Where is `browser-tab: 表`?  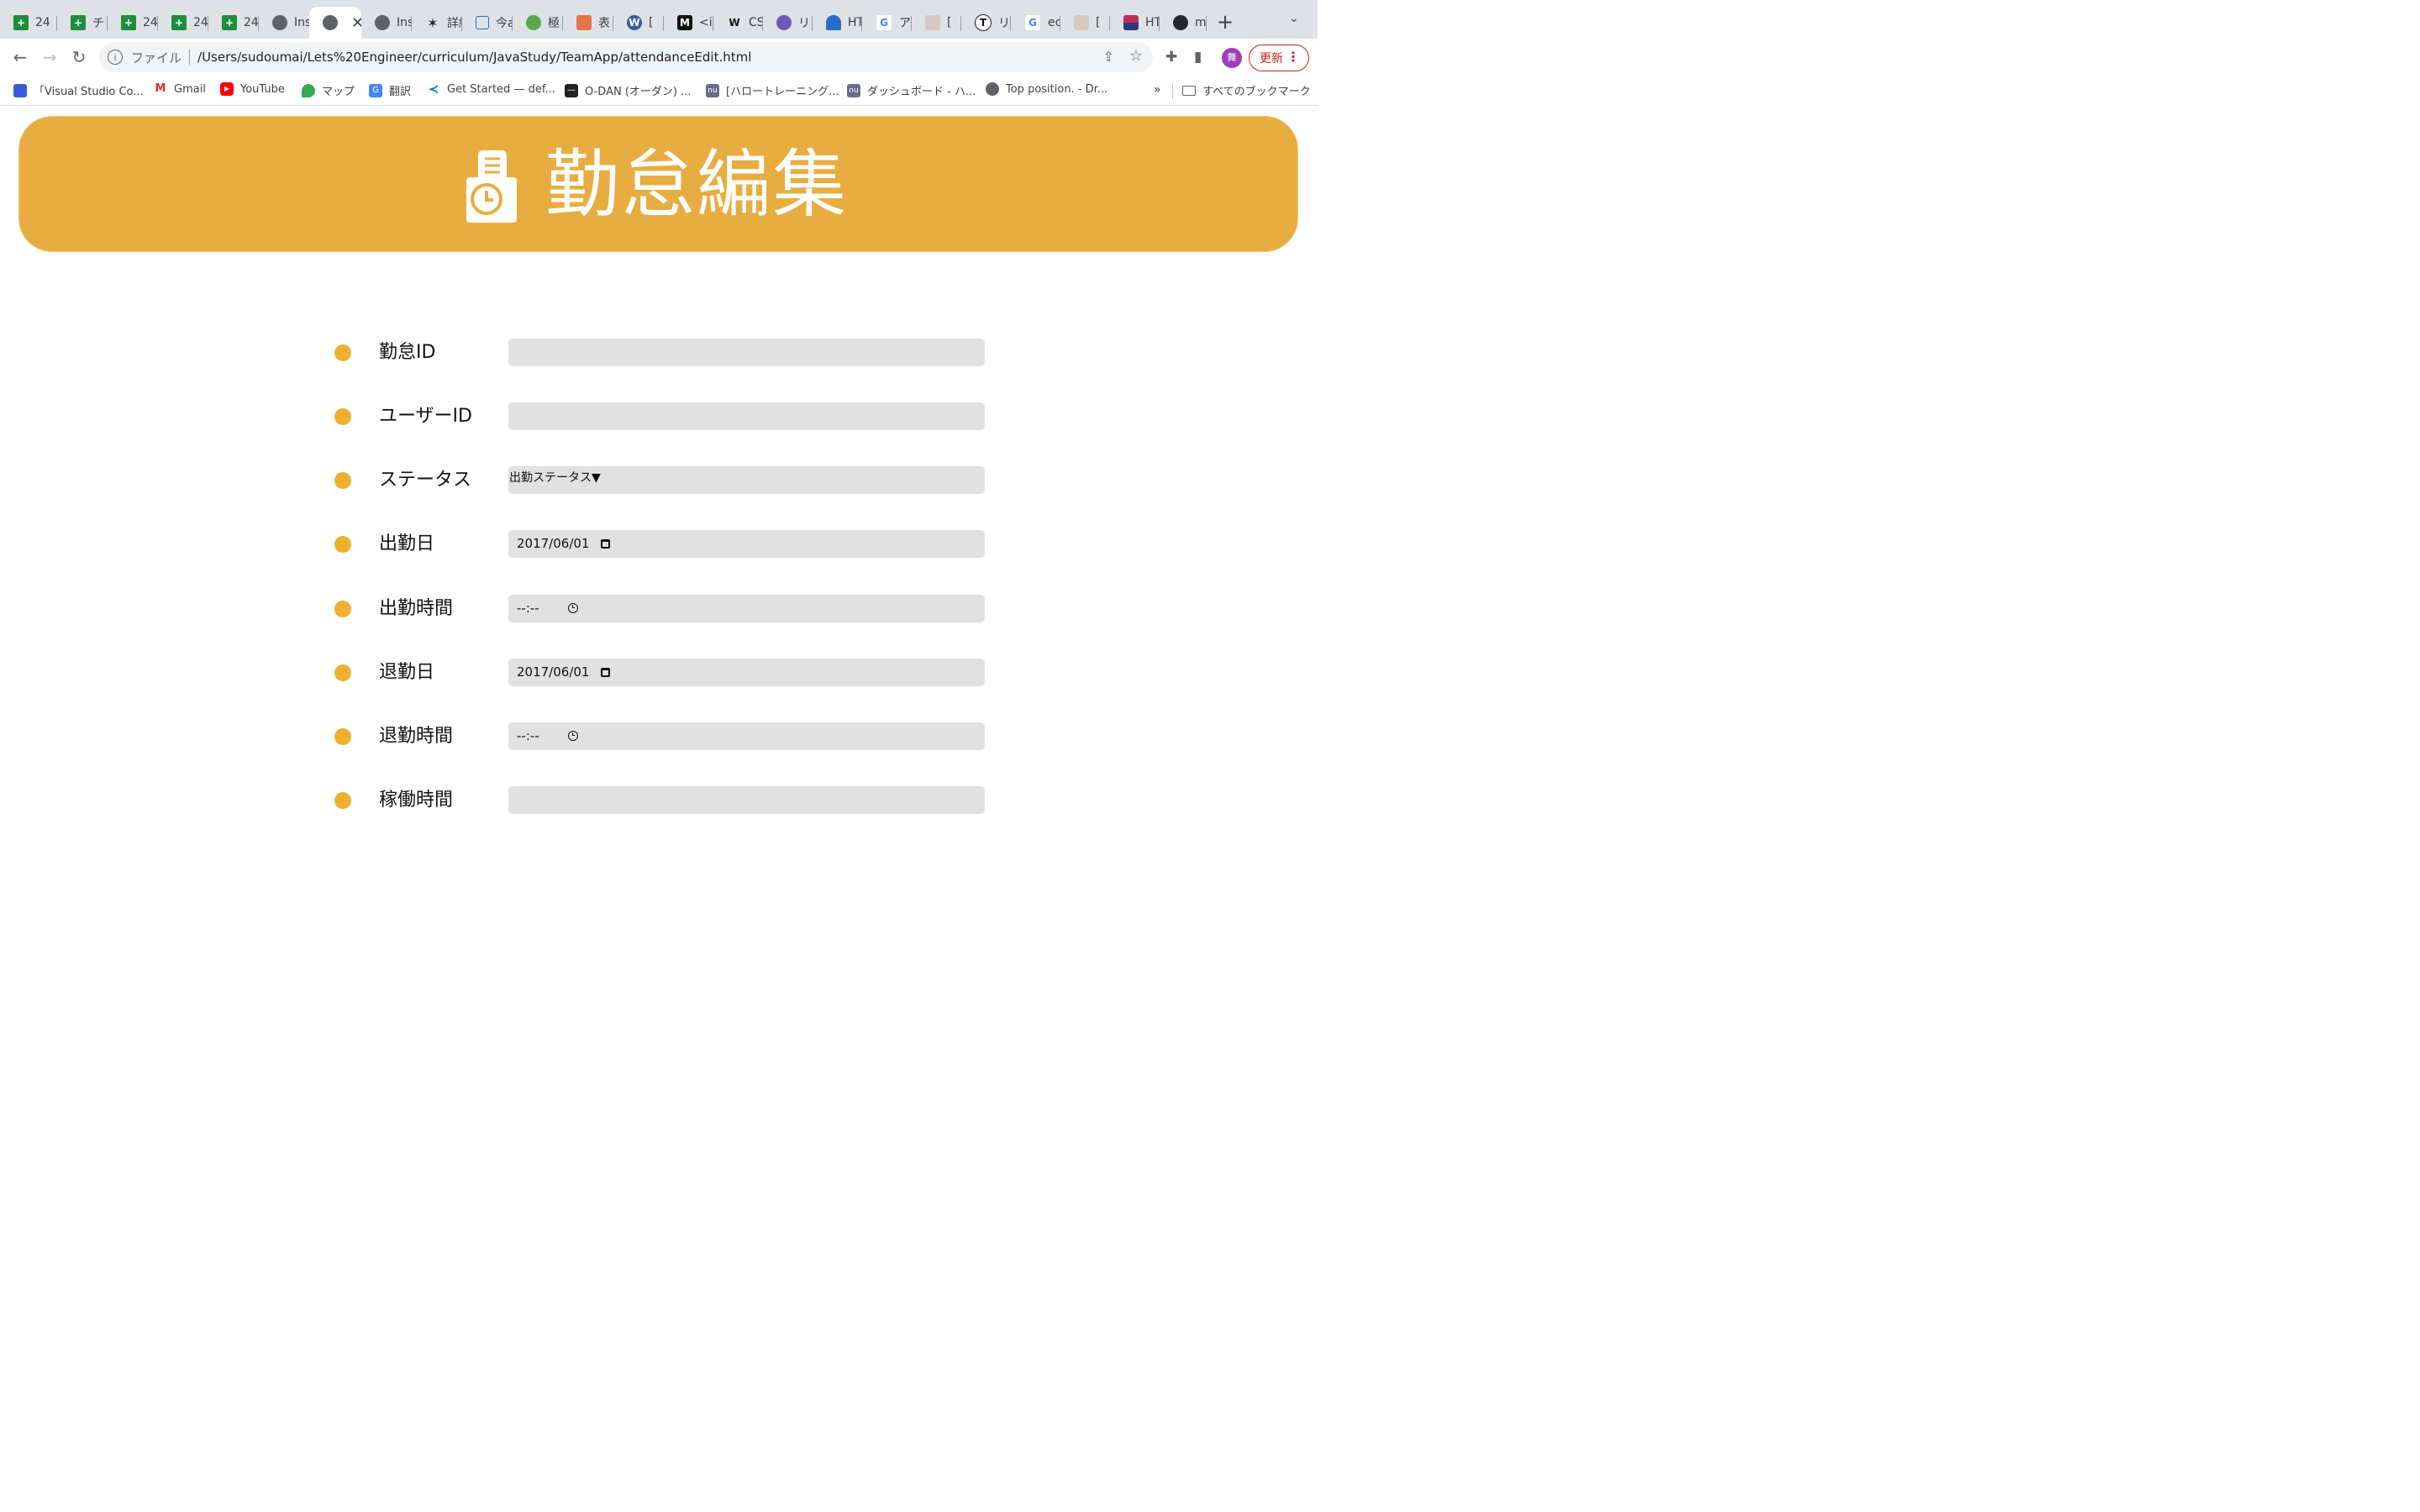
browser-tab: 表 is located at coordinates (588, 23).